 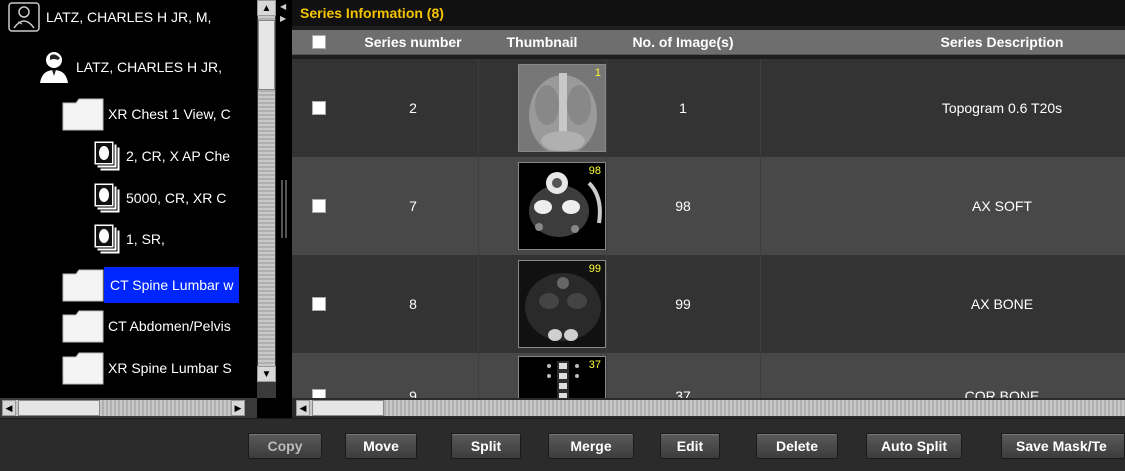 I want to click on tree-node-person: LATZ, CHARLES H JR,, so click(x=131, y=67).